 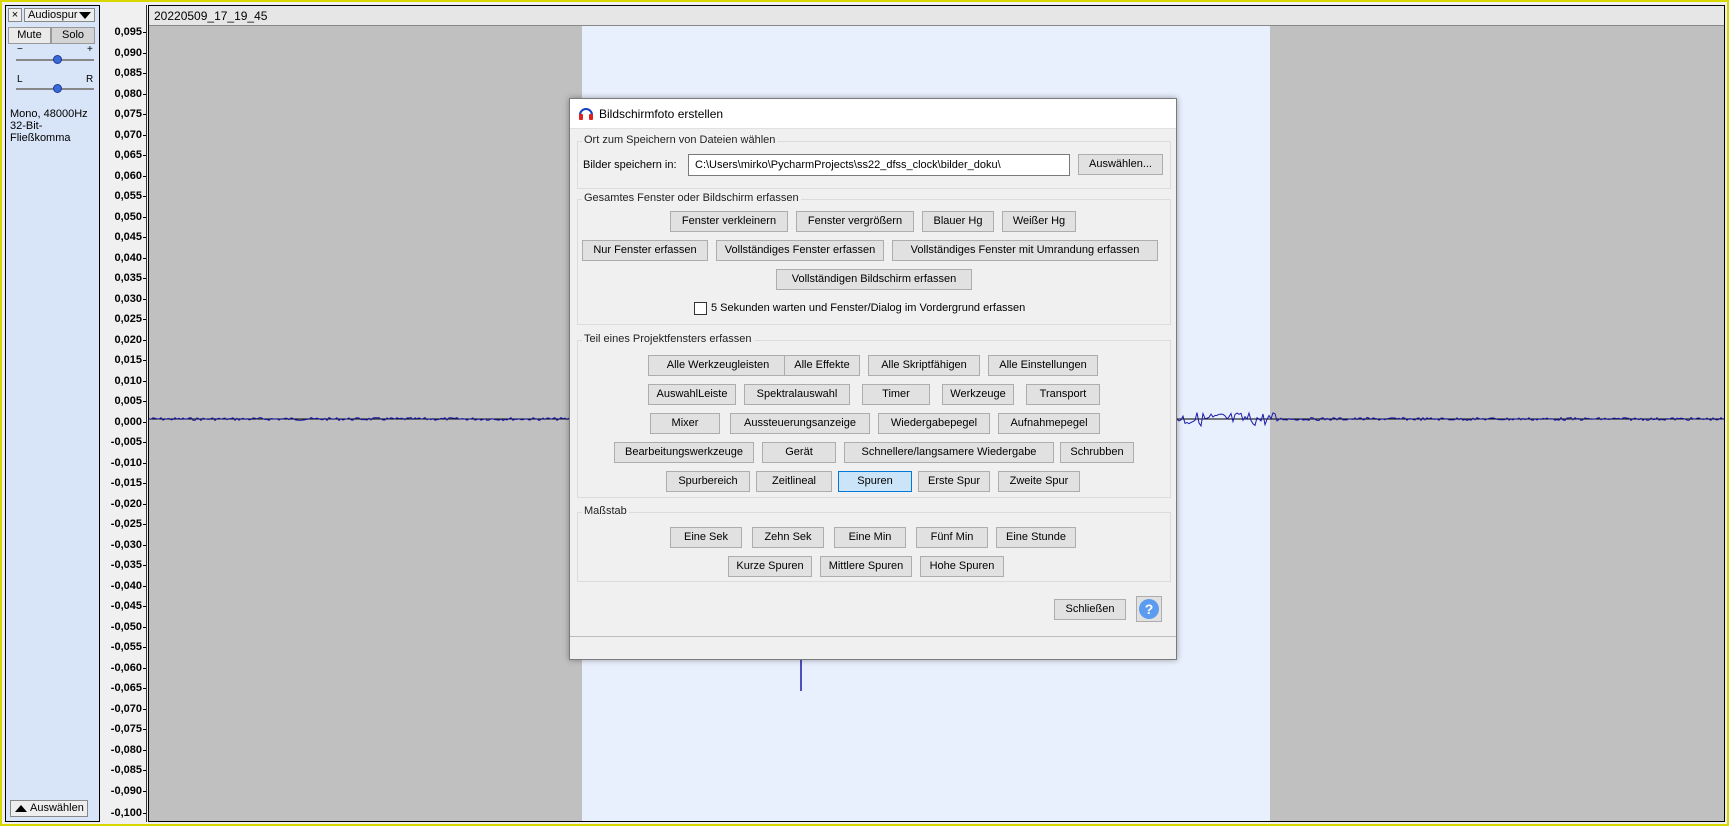 I want to click on mute-button: Mute, so click(x=29, y=35).